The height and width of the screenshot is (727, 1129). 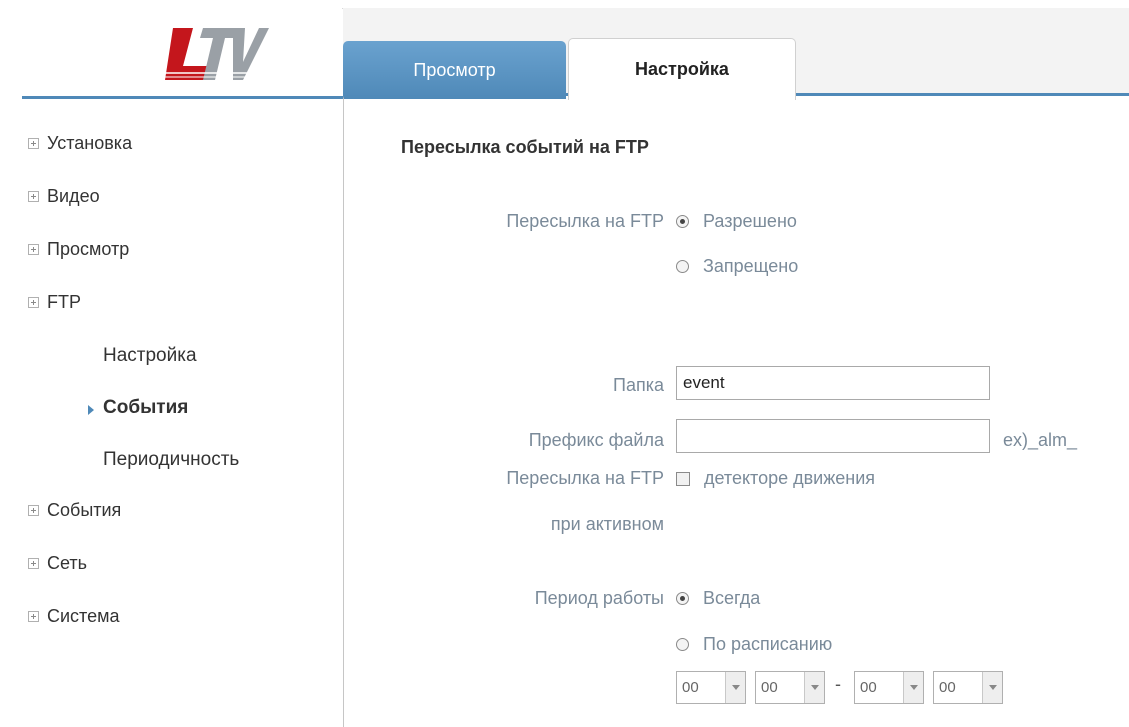 What do you see at coordinates (711, 687) in the screenshot?
I see `start-hour-select: 00` at bounding box center [711, 687].